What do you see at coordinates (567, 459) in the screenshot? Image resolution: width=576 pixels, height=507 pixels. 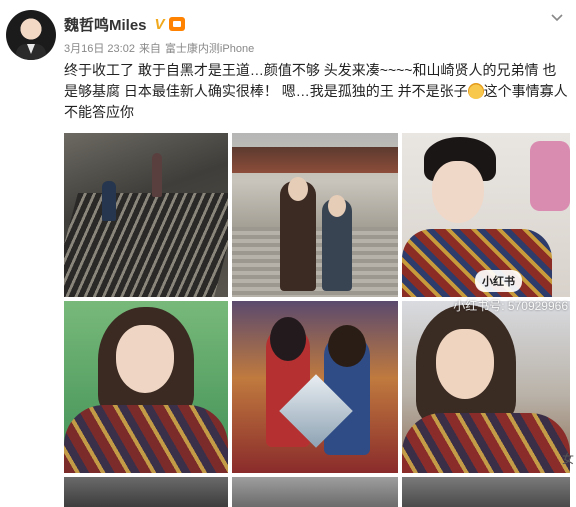 I see `edge-char: 女` at bounding box center [567, 459].